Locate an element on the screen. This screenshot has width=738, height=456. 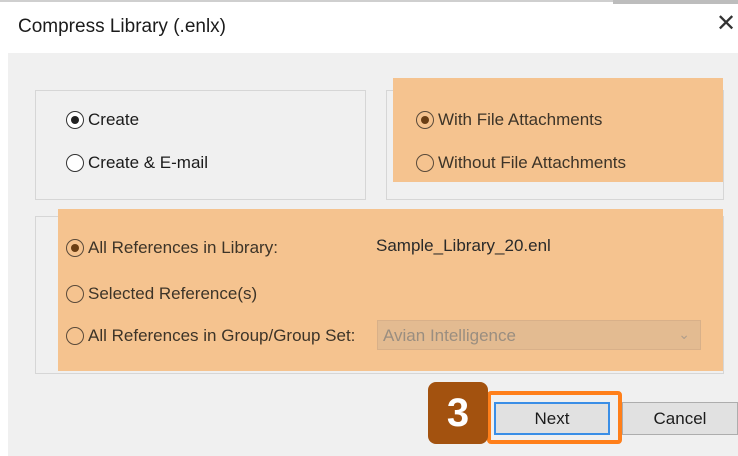
radio-create-label: Create is located at coordinates (113, 120).